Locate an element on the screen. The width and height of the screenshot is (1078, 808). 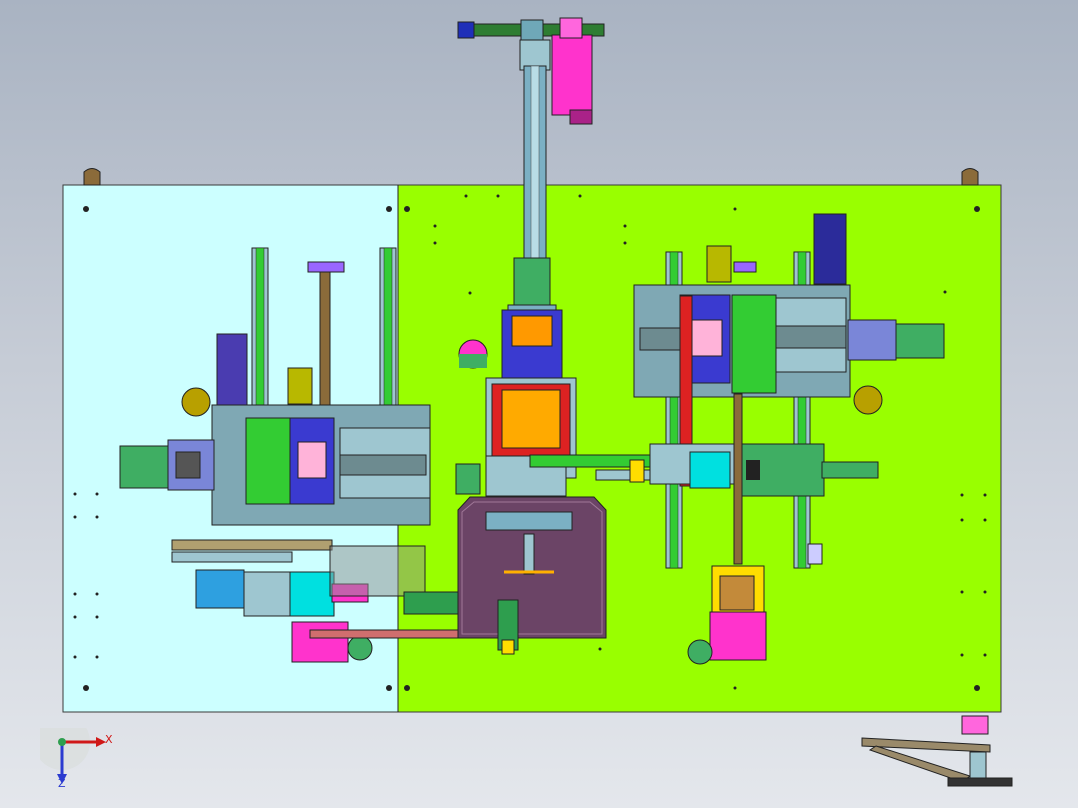
right-foot is located at coordinates (970, 177).